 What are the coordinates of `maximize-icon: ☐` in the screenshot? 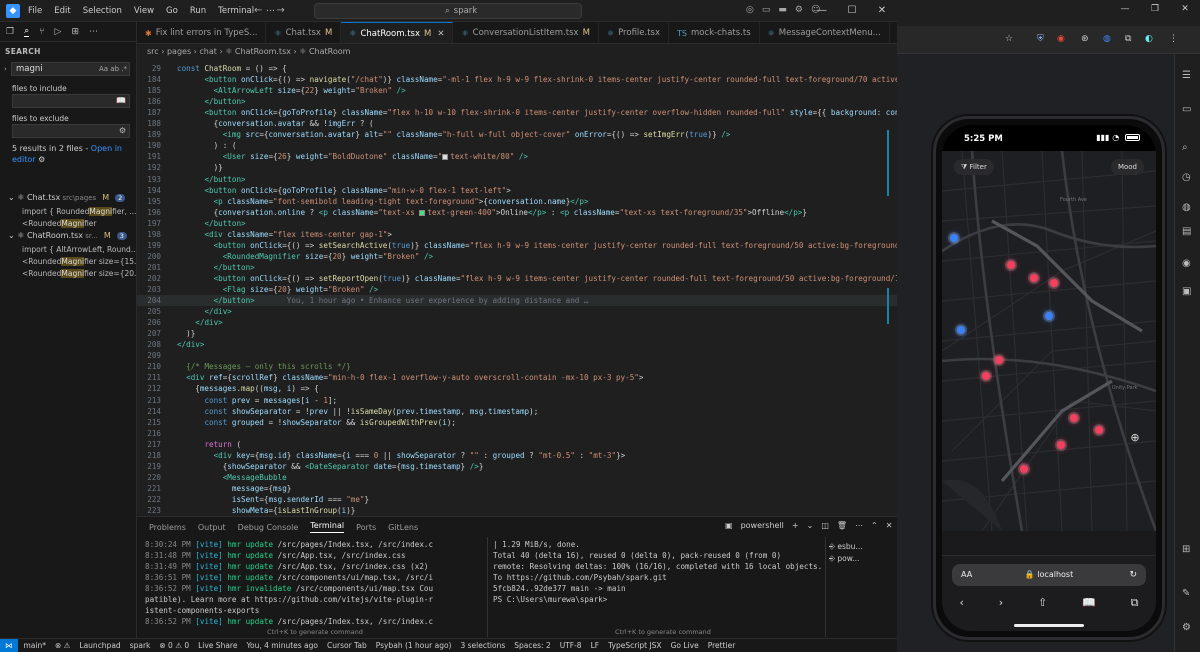 It's located at (852, 11).